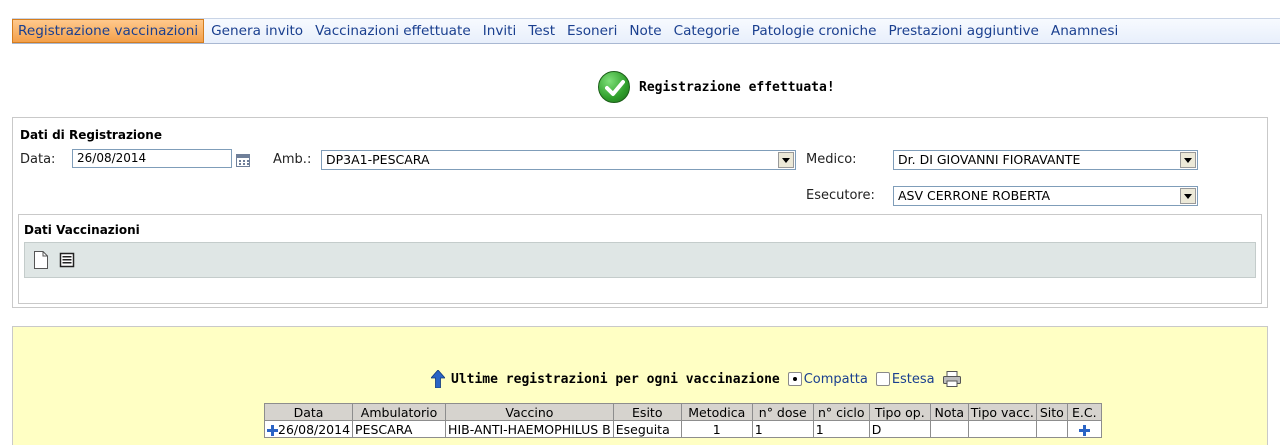  What do you see at coordinates (835, 379) in the screenshot?
I see `radio-compatta-label: Compatta` at bounding box center [835, 379].